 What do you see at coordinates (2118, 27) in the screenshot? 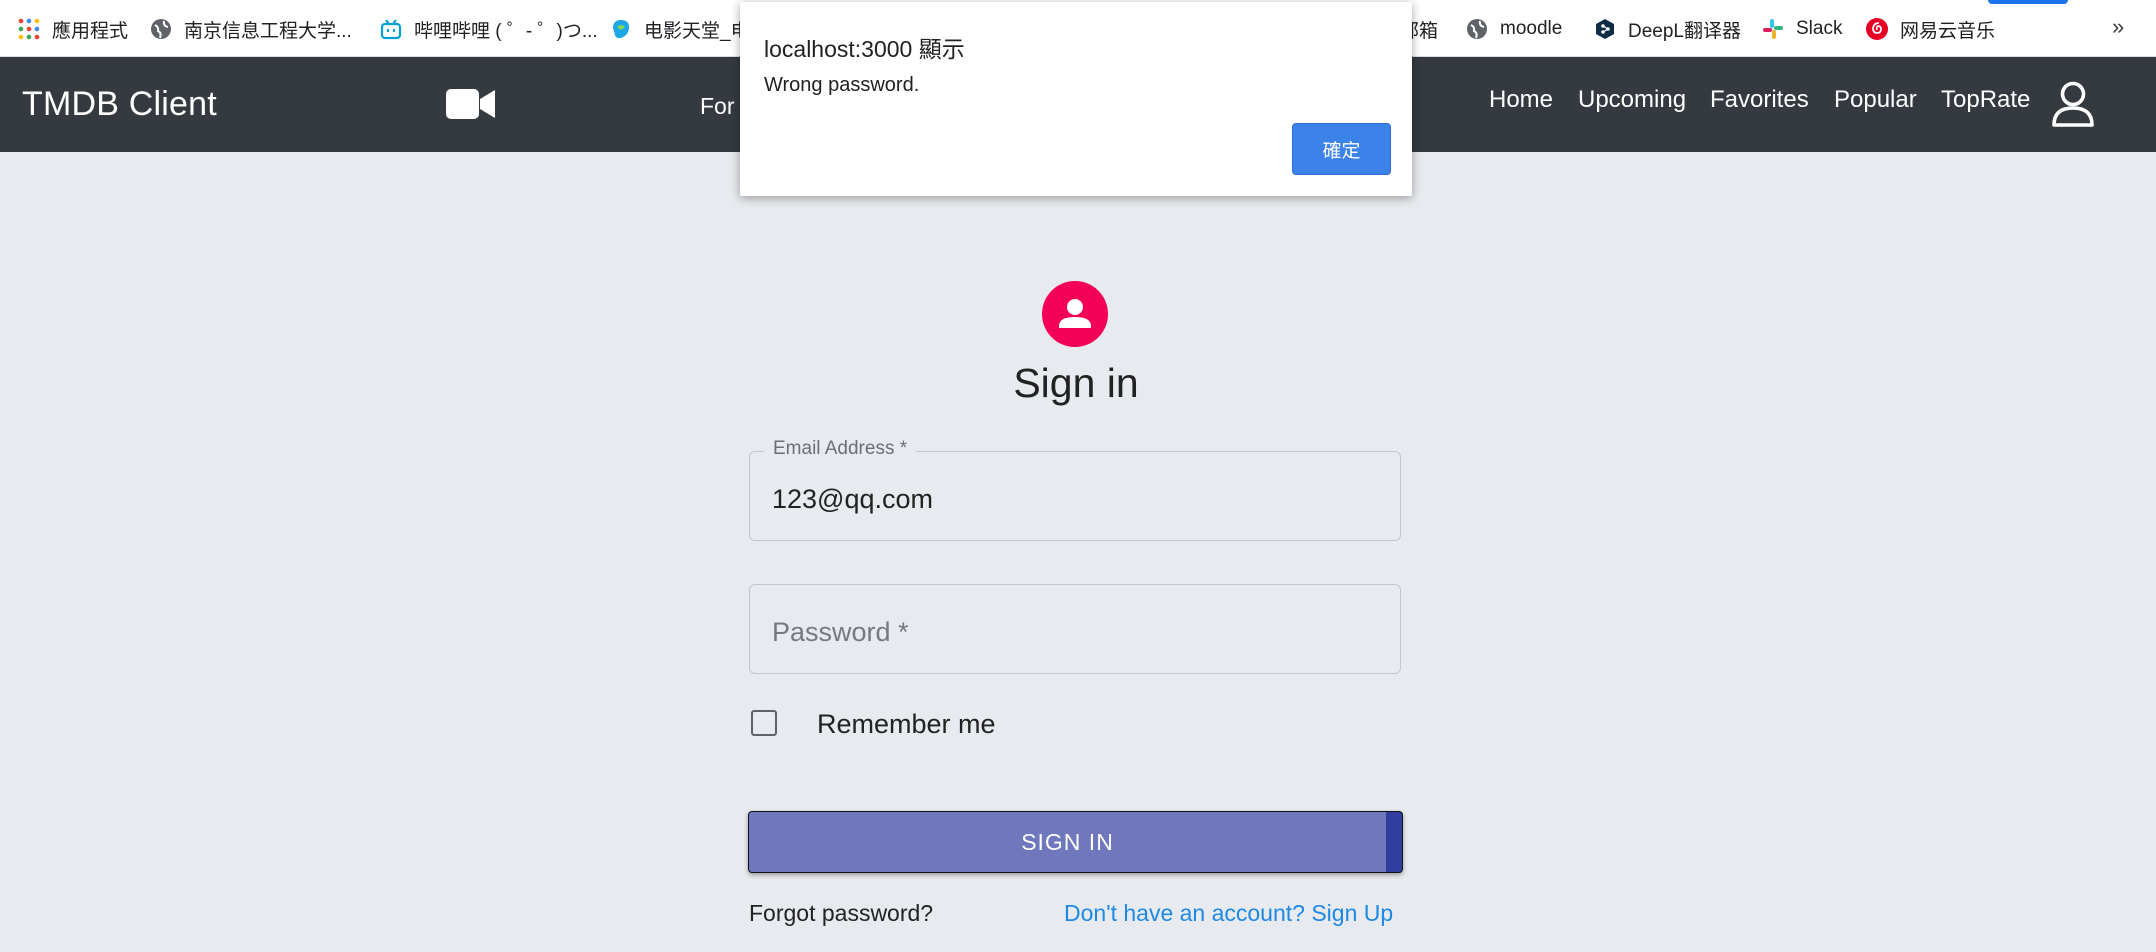
I see `bookmarks-overflow-button: »` at bounding box center [2118, 27].